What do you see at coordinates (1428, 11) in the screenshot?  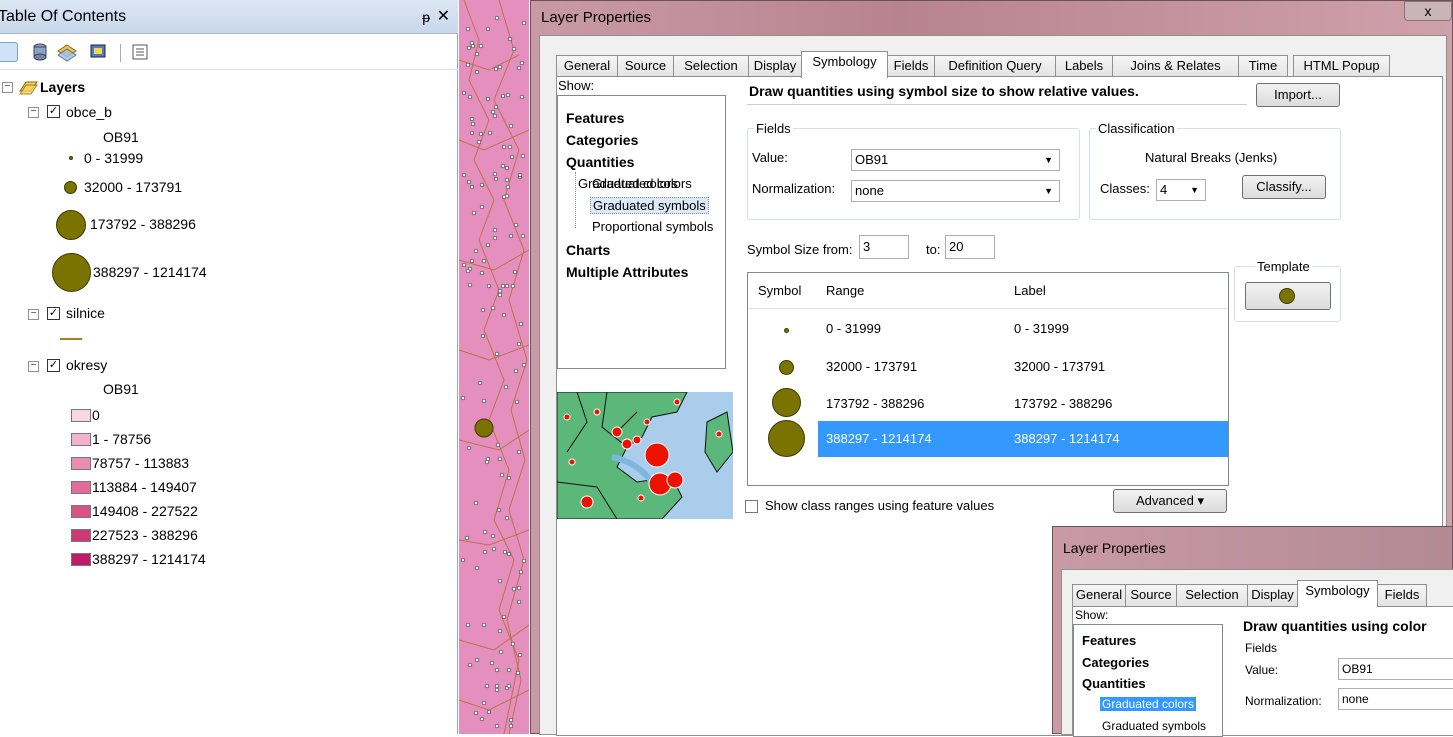 I see `close-button: x` at bounding box center [1428, 11].